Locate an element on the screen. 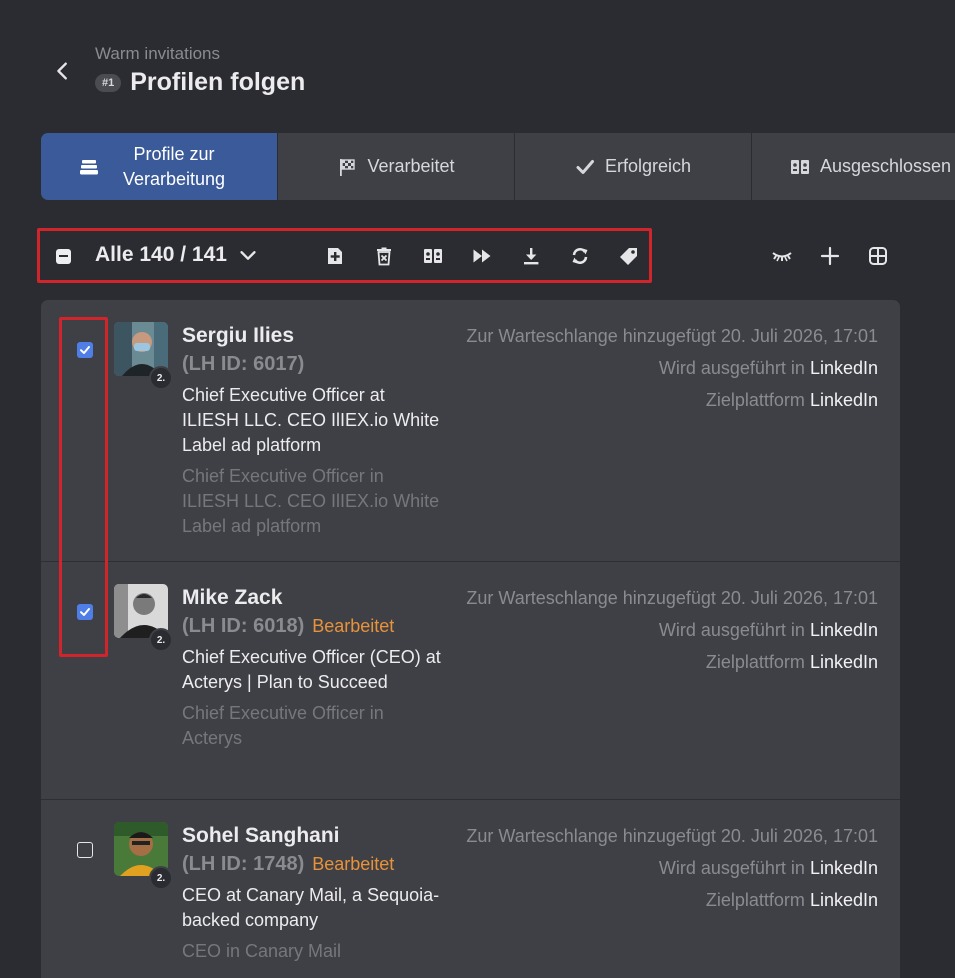  row-checkbox is located at coordinates (85, 850).